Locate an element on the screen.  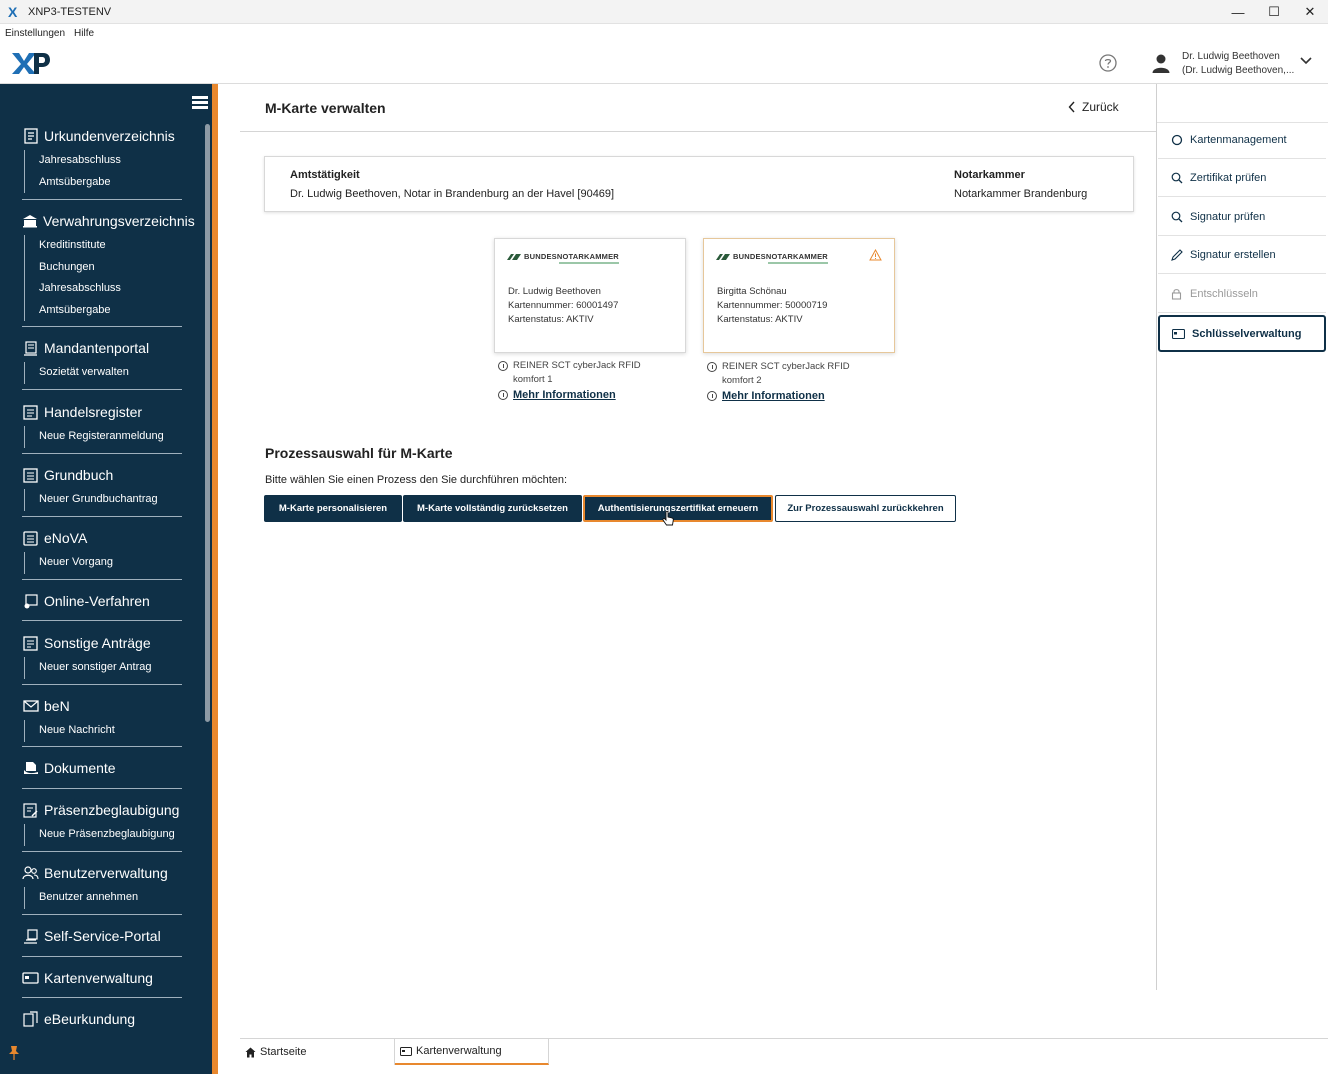
sidebar-item-präsenzbeglaubigung: Präsenzbeglaubigung is located at coordinates (102, 810).